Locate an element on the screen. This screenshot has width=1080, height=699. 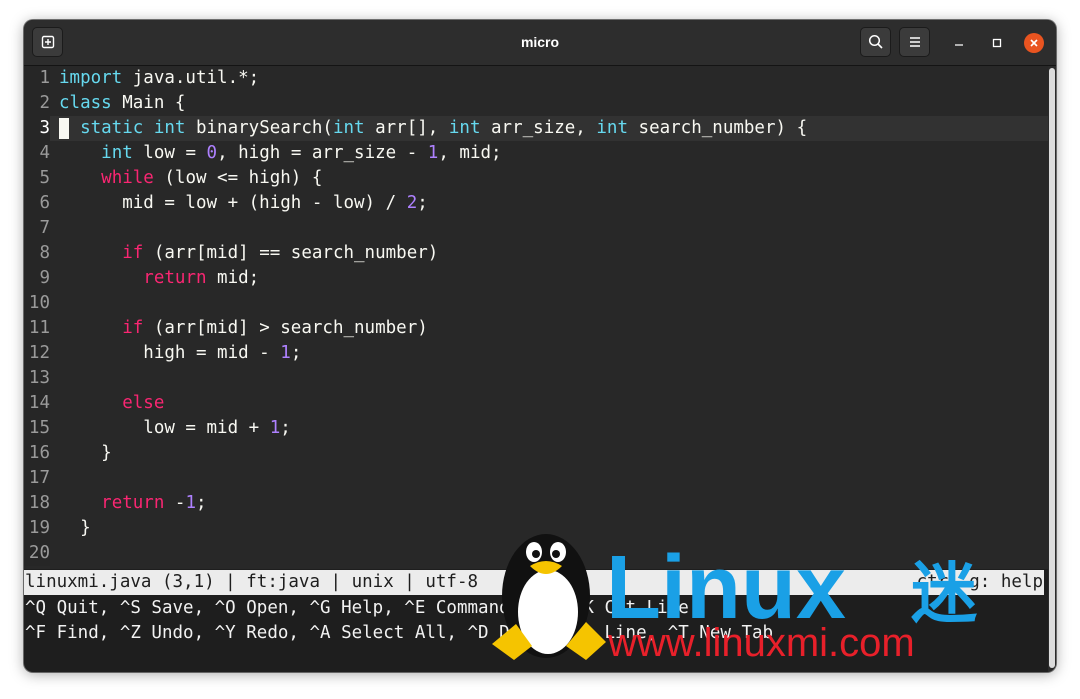
line-number: 6 is located at coordinates (37, 203).